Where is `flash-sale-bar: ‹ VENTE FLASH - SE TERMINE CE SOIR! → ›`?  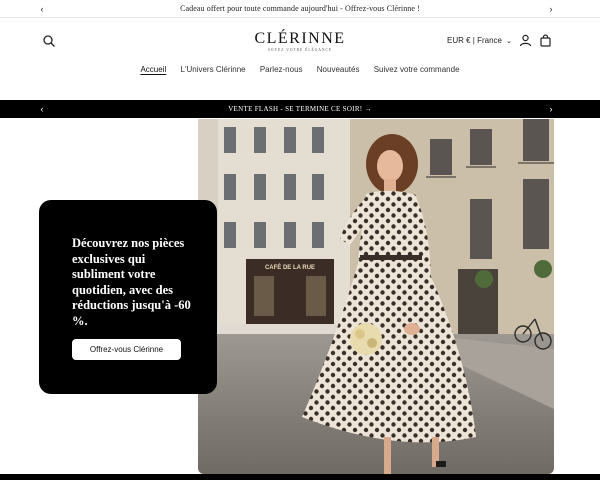 flash-sale-bar: ‹ VENTE FLASH - SE TERMINE CE SOIR! → › is located at coordinates (300, 109).